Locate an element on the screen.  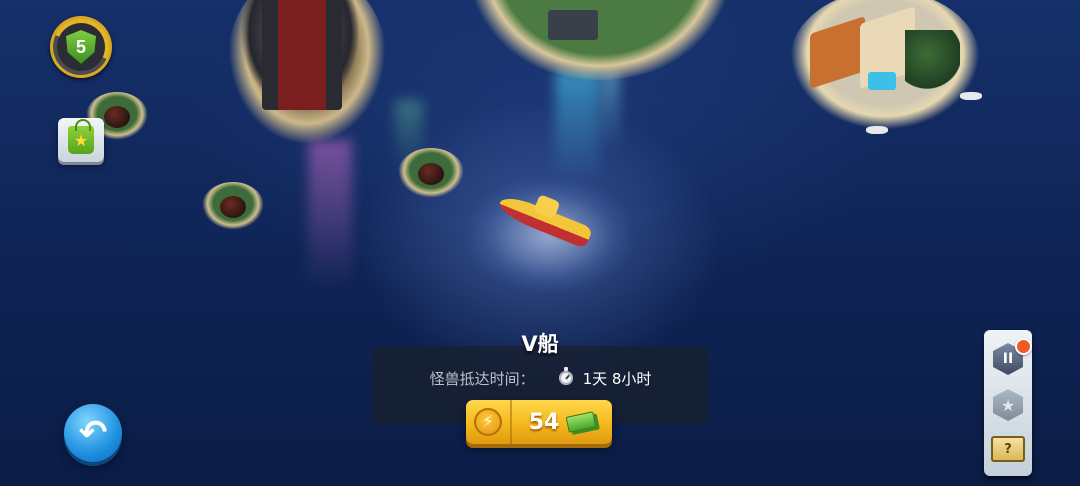
quest-book-icon: ? is located at coordinates (1008, 449).